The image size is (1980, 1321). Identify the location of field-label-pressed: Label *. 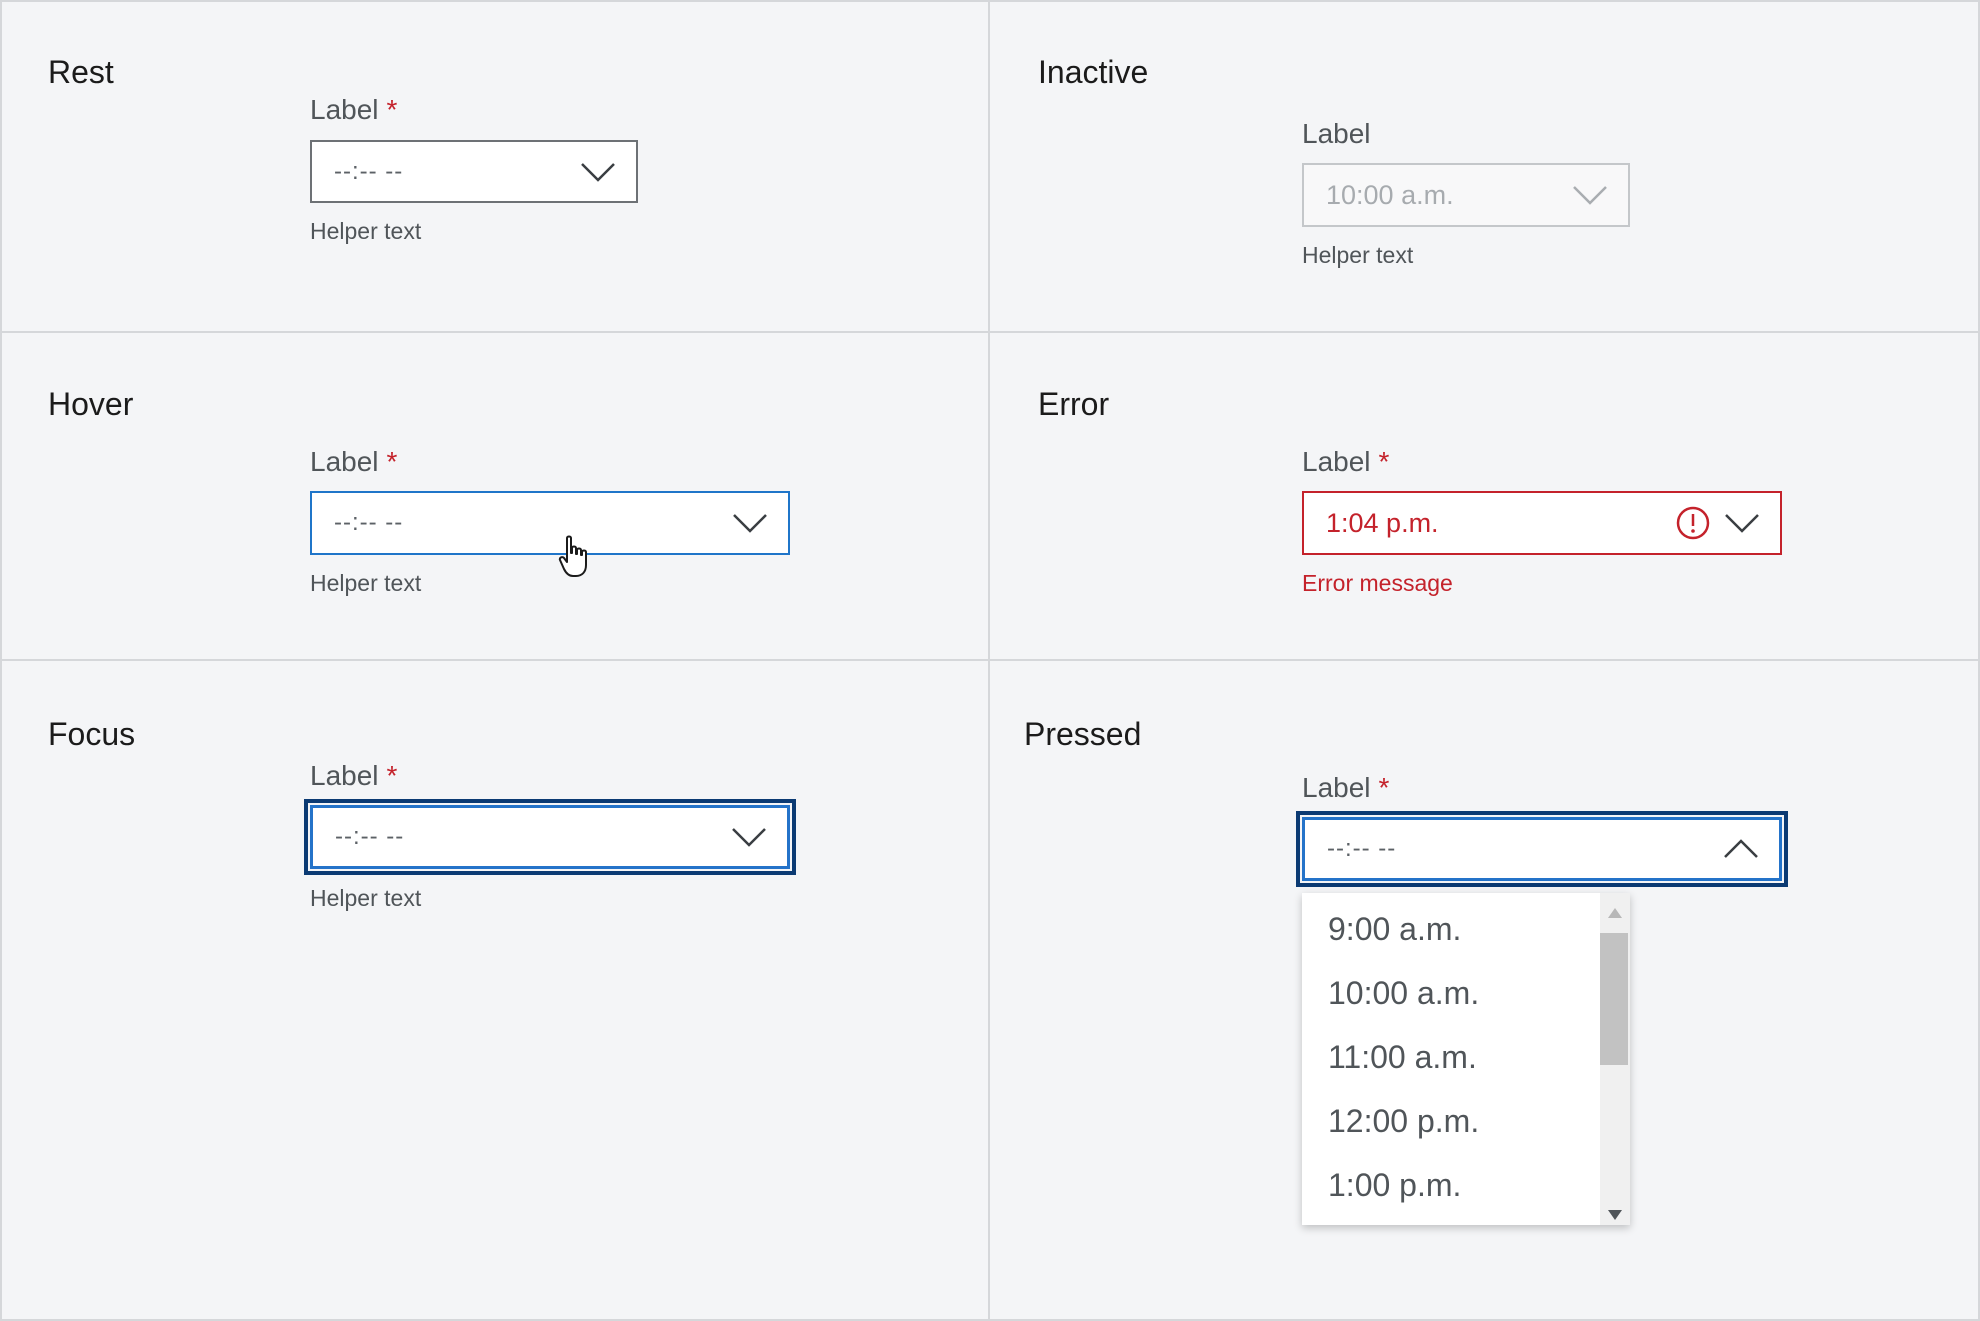
(1346, 787).